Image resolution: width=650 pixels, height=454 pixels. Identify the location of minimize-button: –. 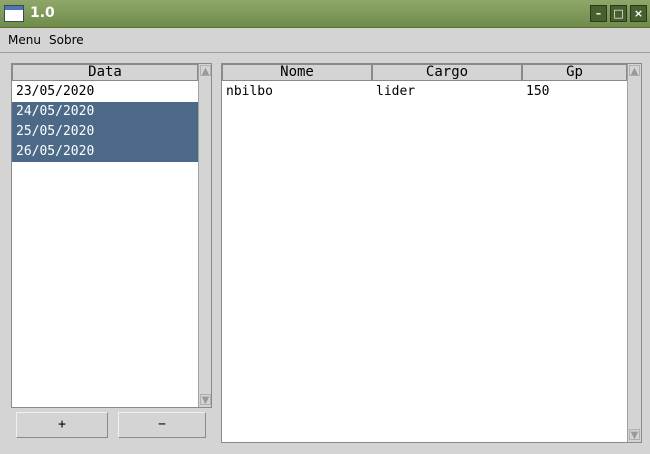
(598, 13).